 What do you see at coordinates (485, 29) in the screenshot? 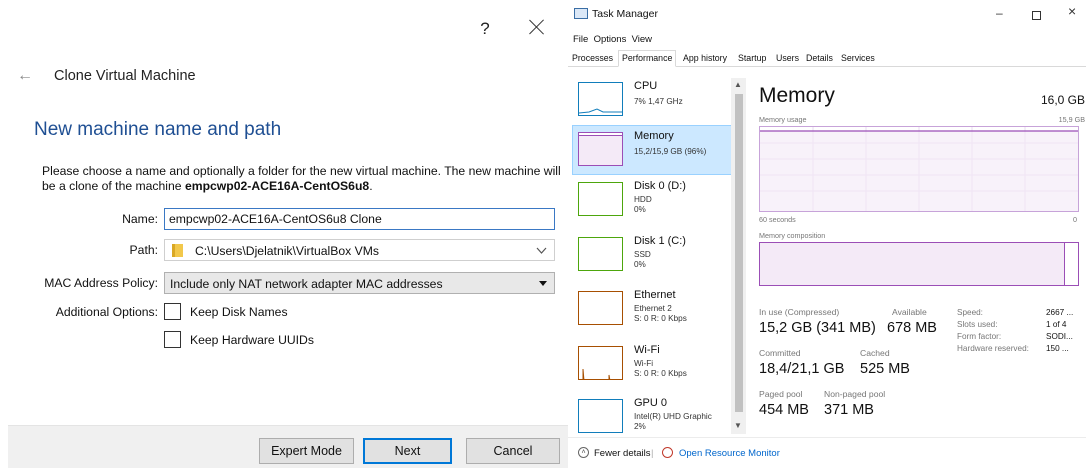
I see `help-icon: ?` at bounding box center [485, 29].